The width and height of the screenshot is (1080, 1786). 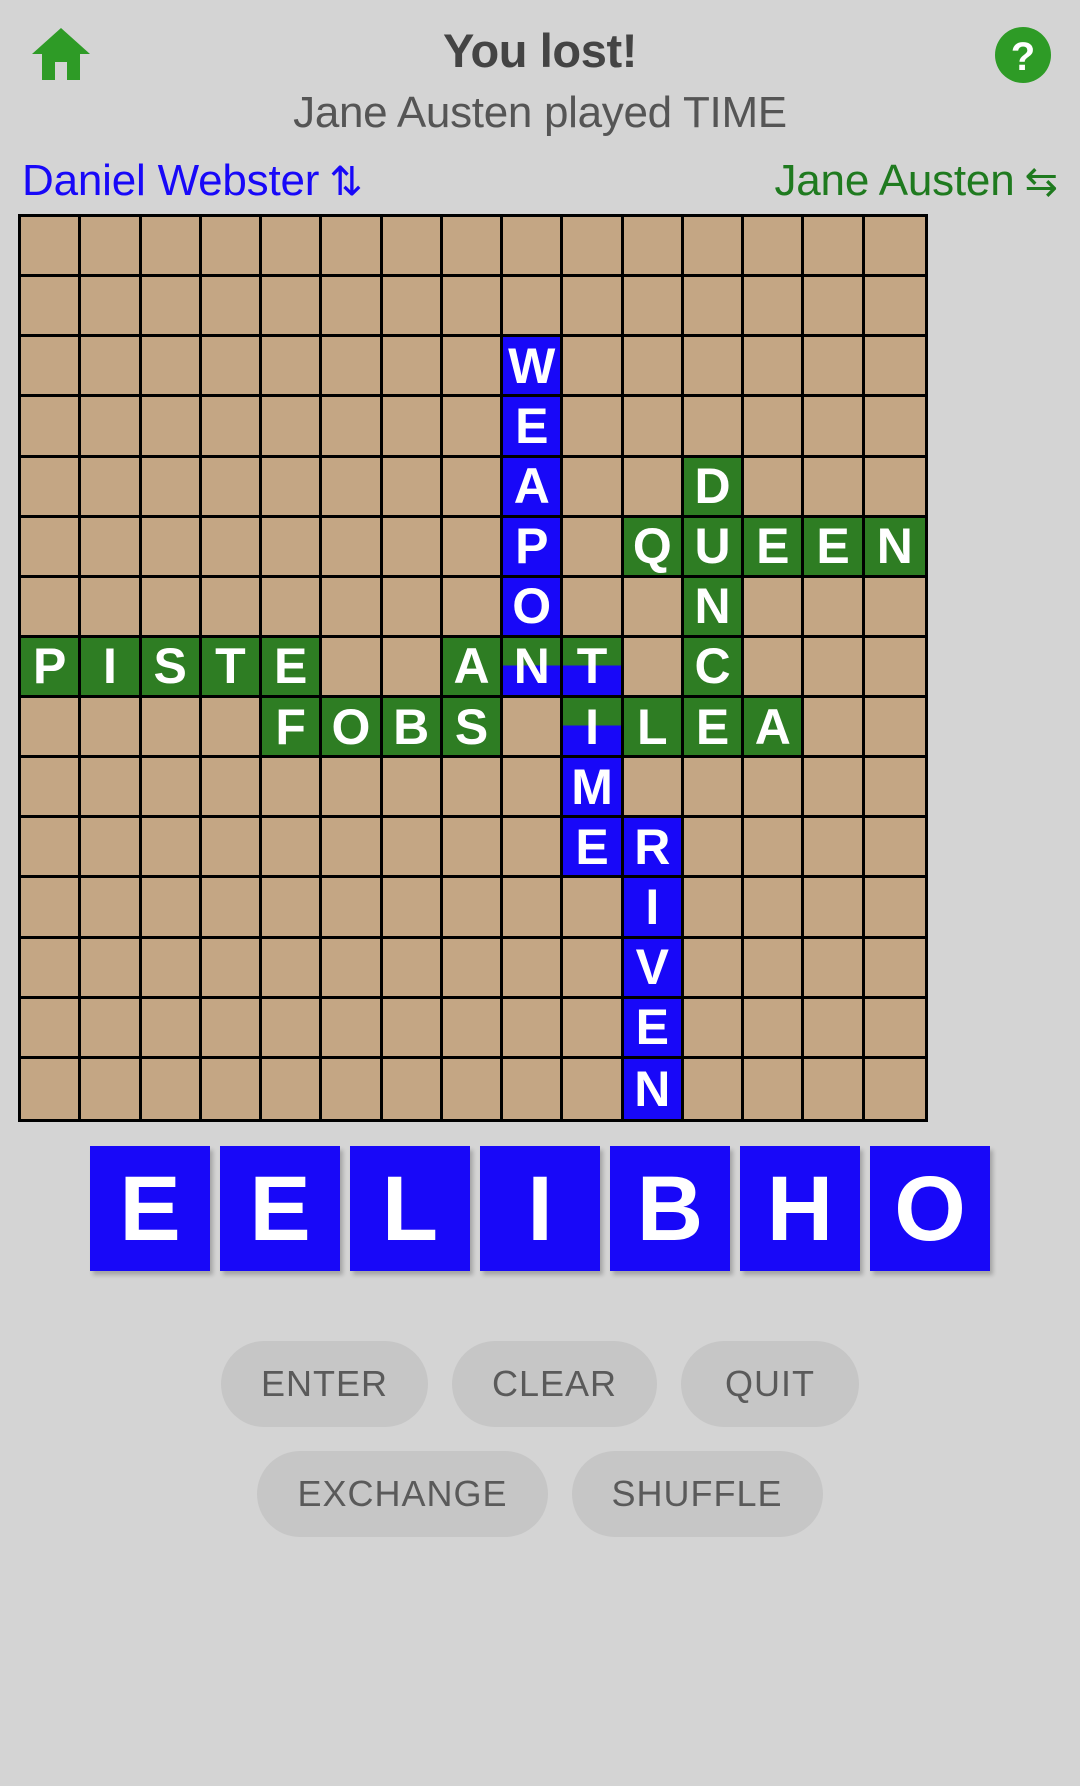 I want to click on rack-tile: O, so click(x=930, y=1208).